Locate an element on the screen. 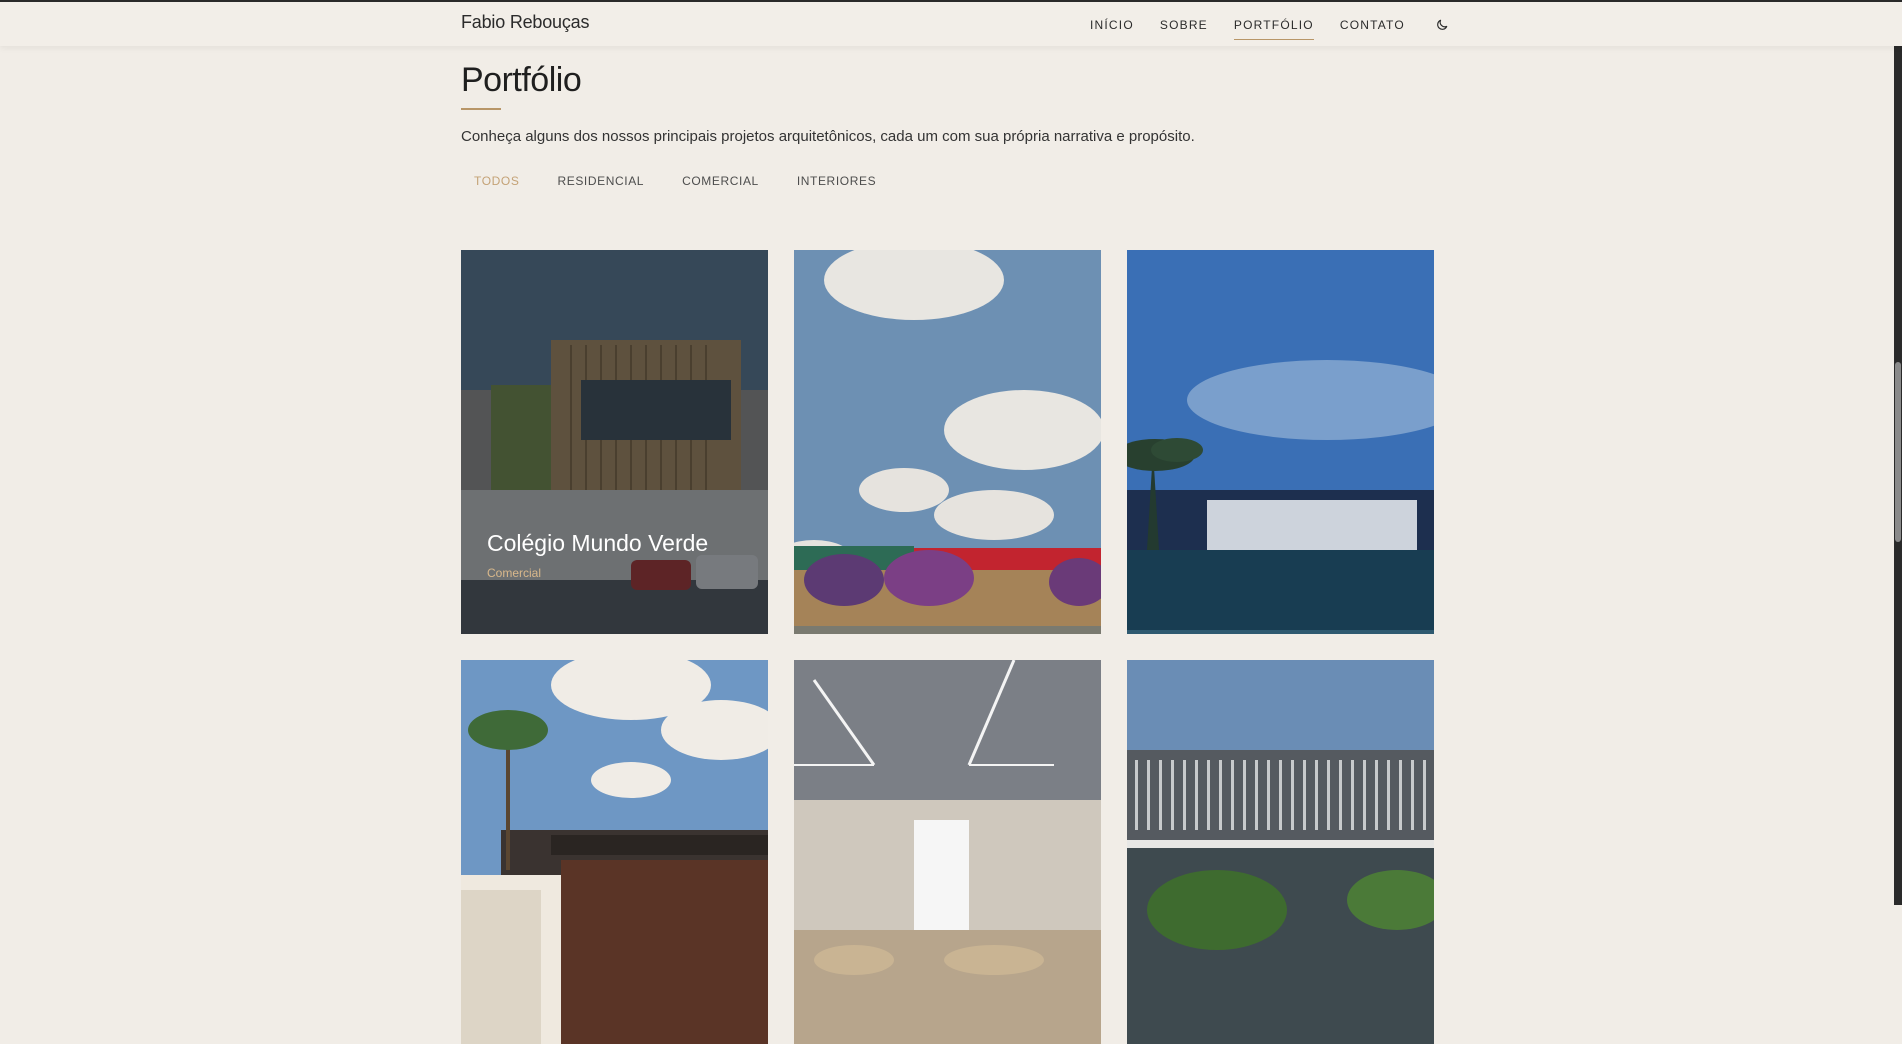 The width and height of the screenshot is (1902, 1044). filter-interiores: INTERIORES is located at coordinates (836, 181).